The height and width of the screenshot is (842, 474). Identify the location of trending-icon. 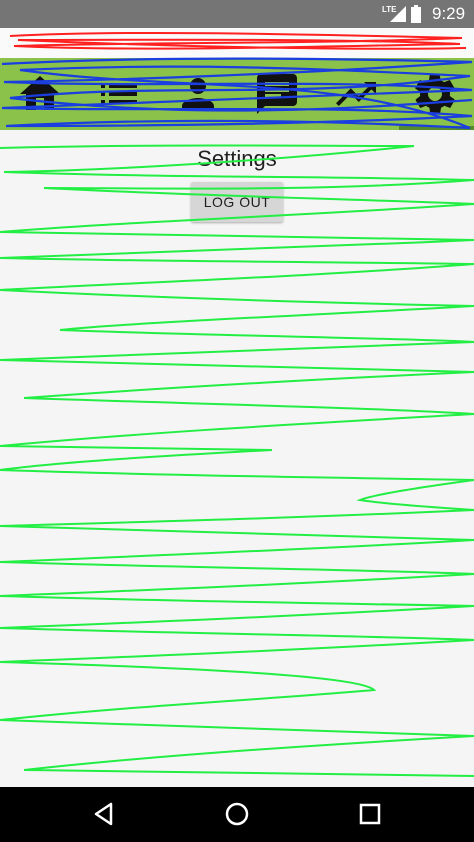
(355, 94).